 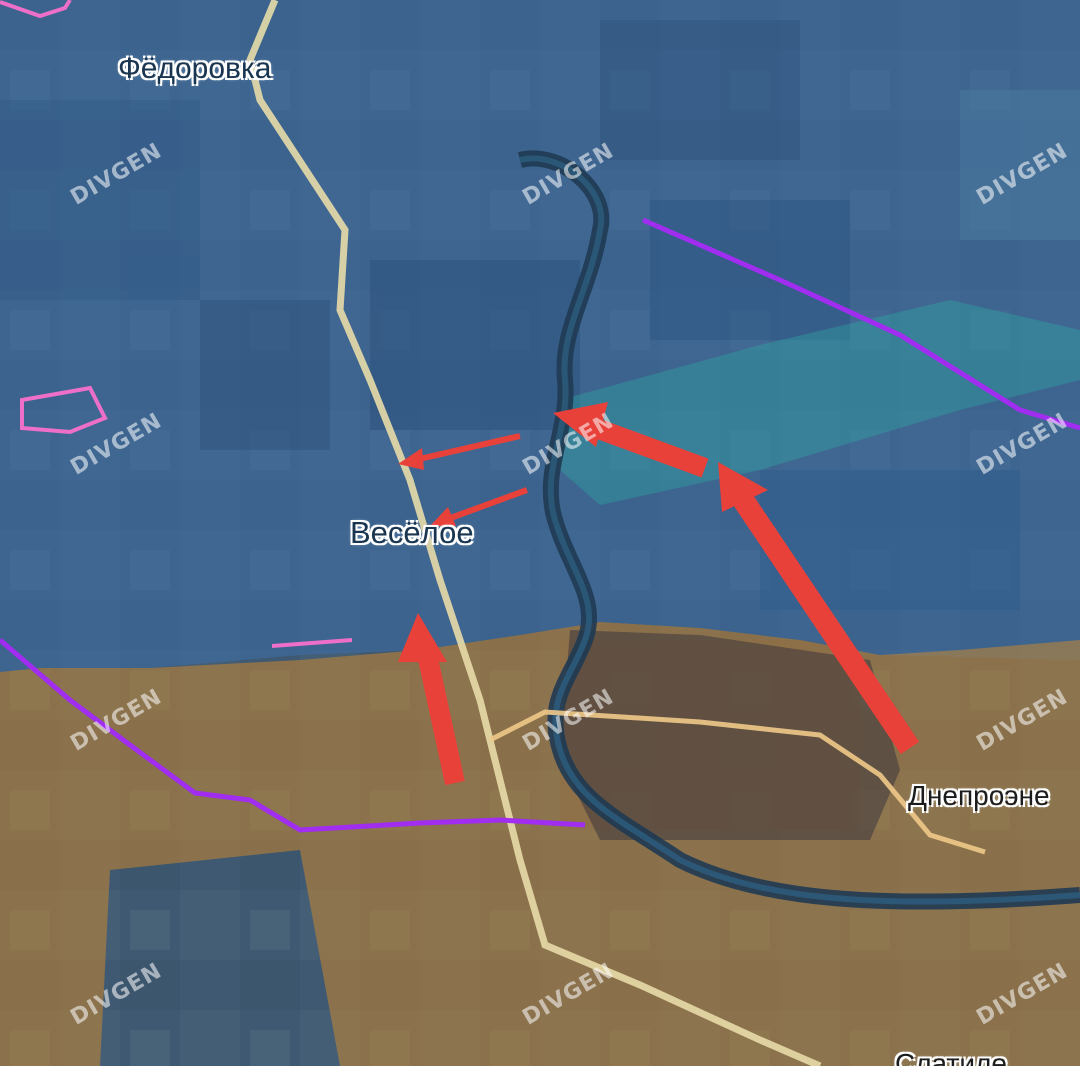 What do you see at coordinates (194, 69) in the screenshot?
I see `label-fedorovka: Фёдоровка` at bounding box center [194, 69].